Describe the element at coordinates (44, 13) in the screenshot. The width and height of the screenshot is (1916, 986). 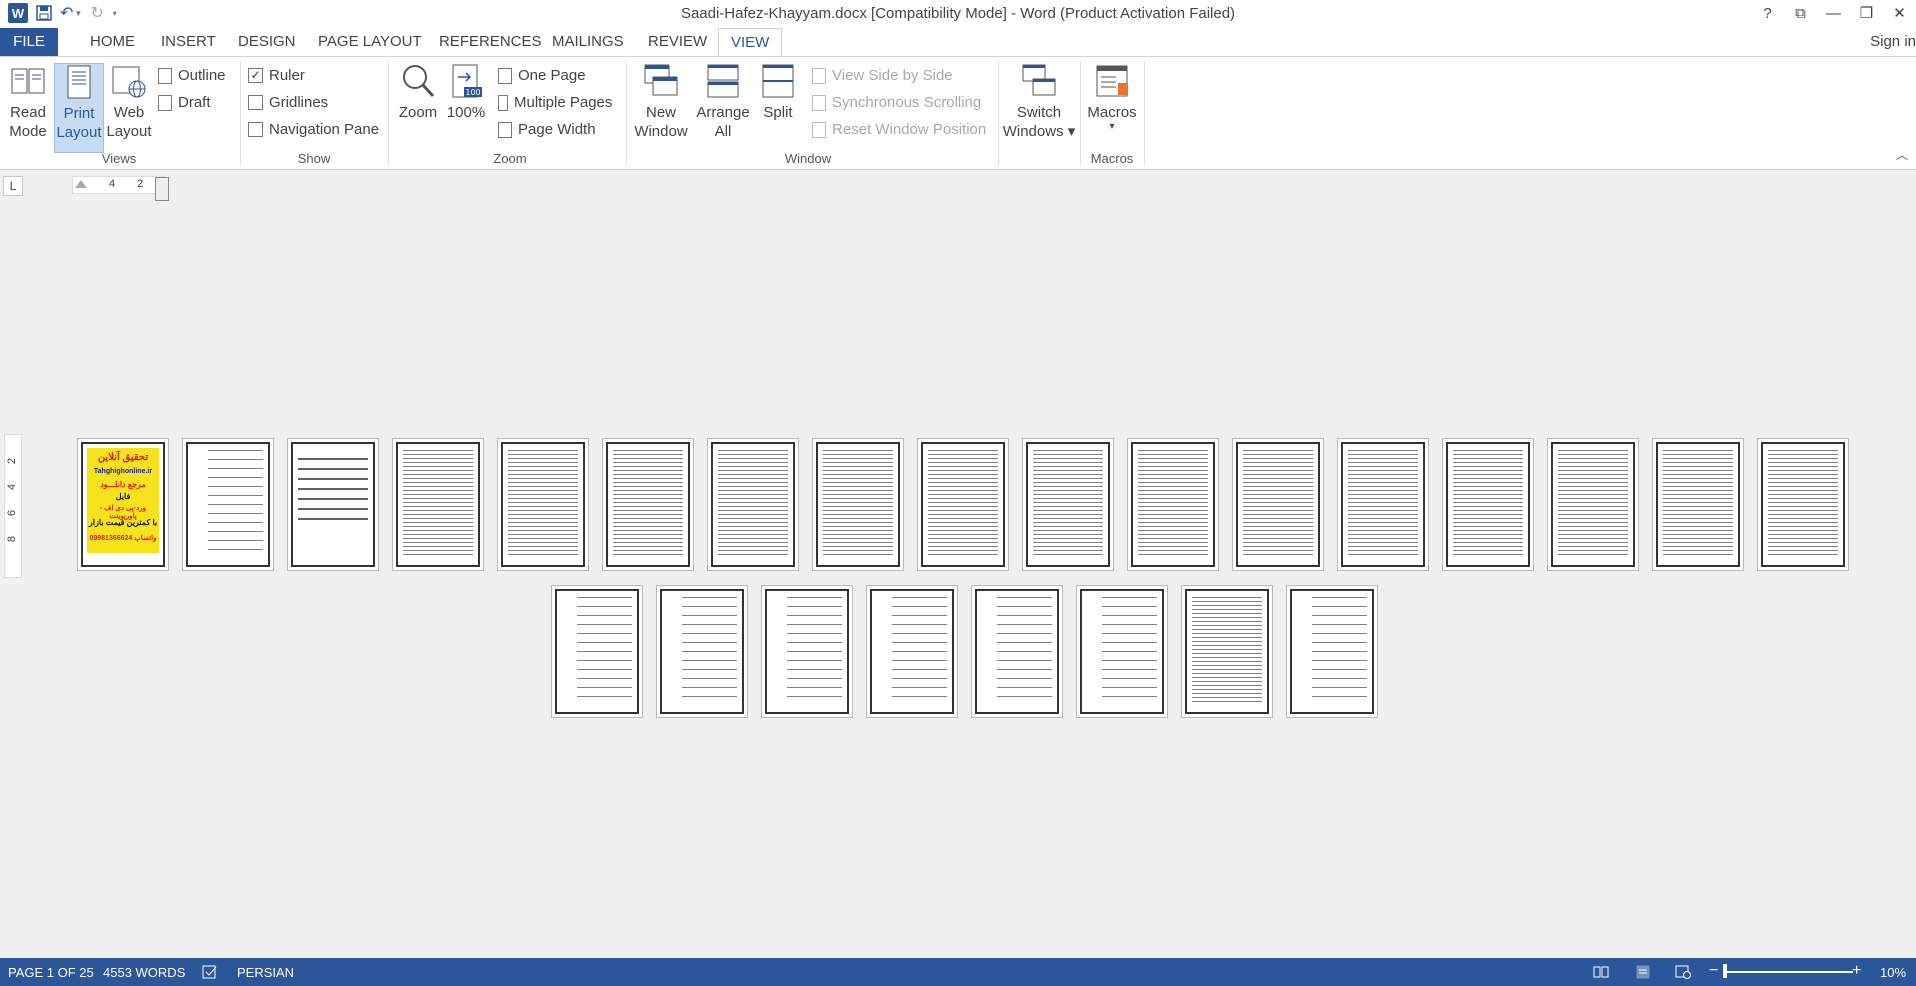
I see `save-icon` at that location.